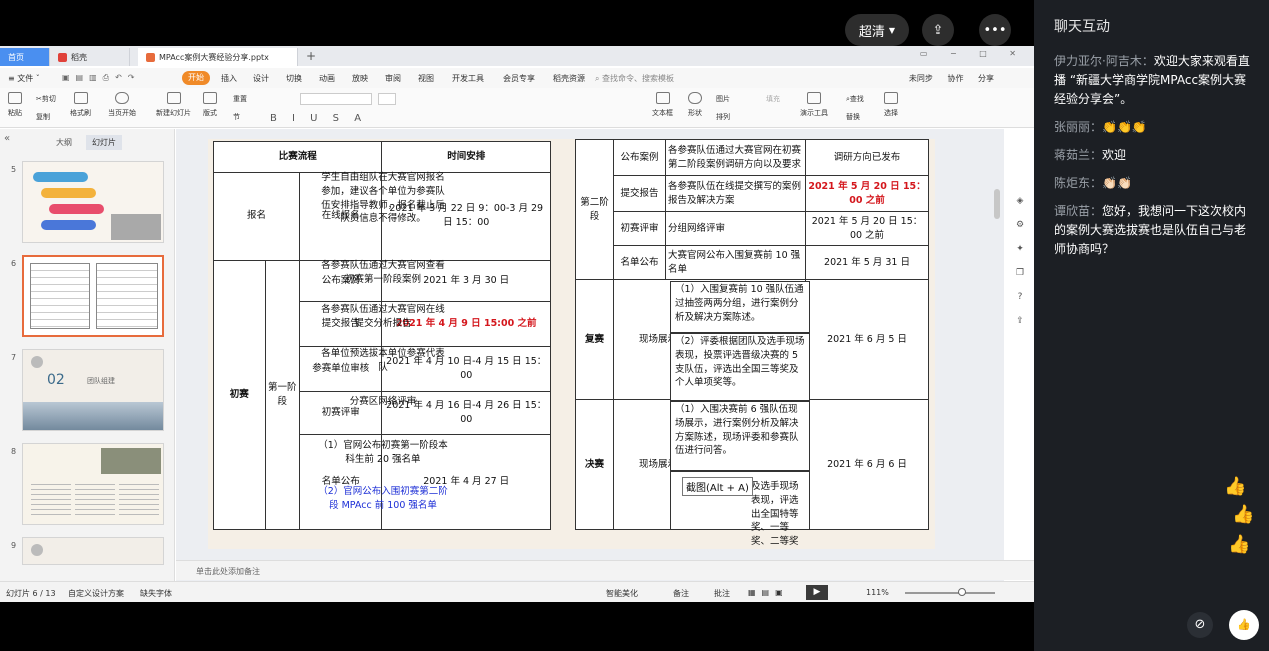  I want to click on link-button: ⊘, so click(1200, 625).